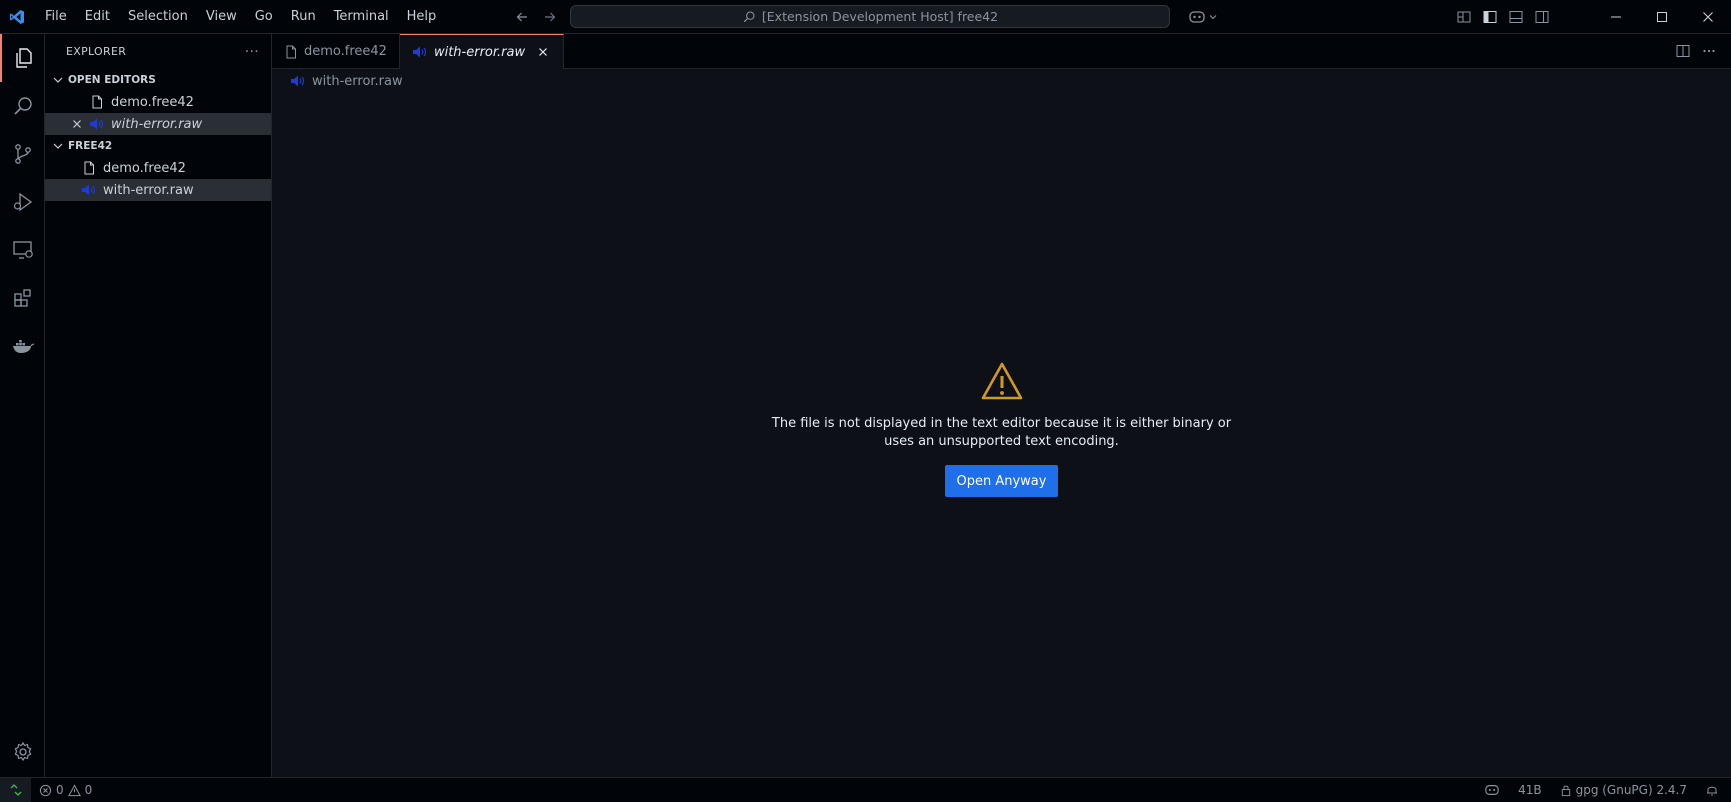 This screenshot has height=802, width=1731. Describe the element at coordinates (880, 16) in the screenshot. I see `command-center-text: [Extension Development Host] free42` at that location.